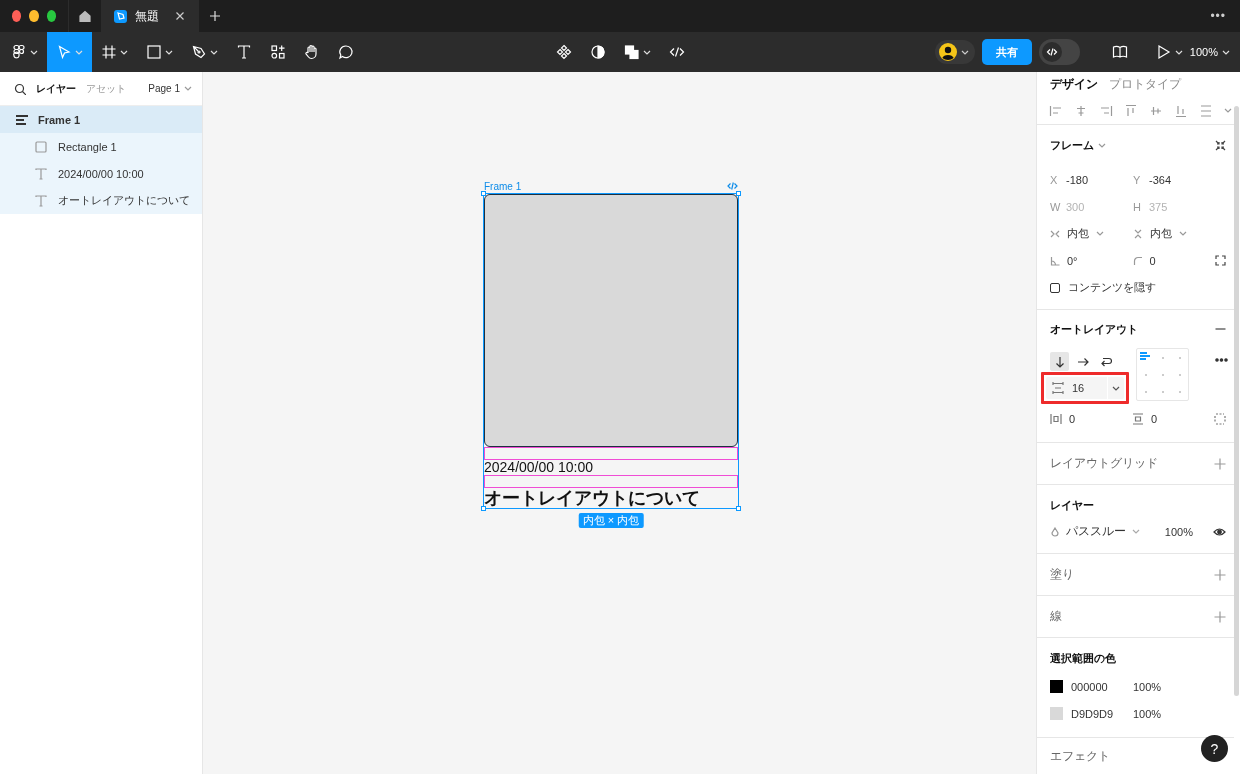 The image size is (1240, 774). I want to click on field-label: H, so click(1137, 206).